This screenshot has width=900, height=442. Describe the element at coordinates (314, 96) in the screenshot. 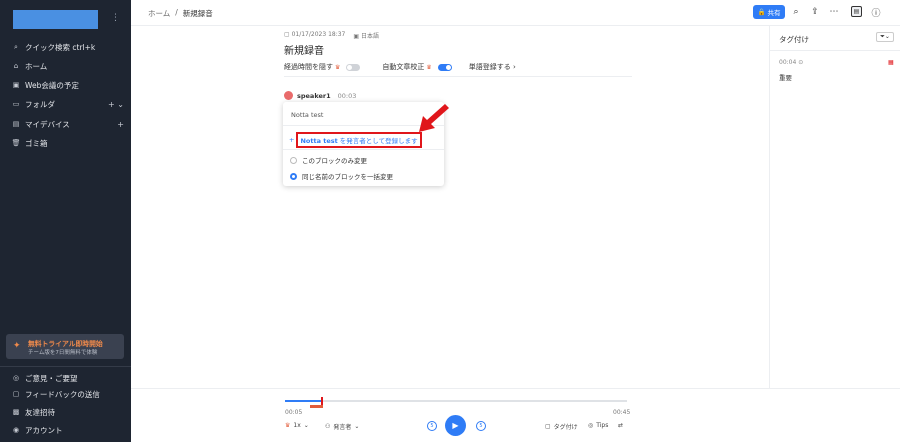

I see `speaker-name: speaker1` at that location.